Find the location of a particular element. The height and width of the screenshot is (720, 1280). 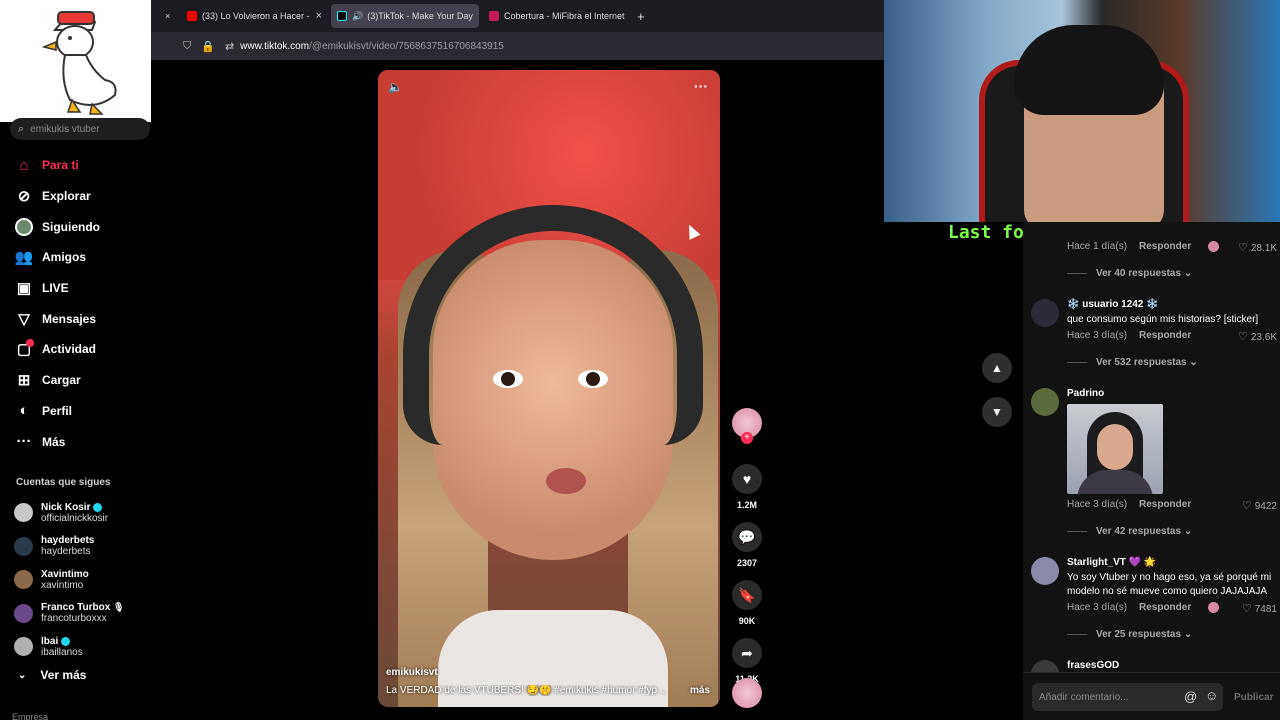

following-account: hayderbets hayderbets is located at coordinates (81, 547).